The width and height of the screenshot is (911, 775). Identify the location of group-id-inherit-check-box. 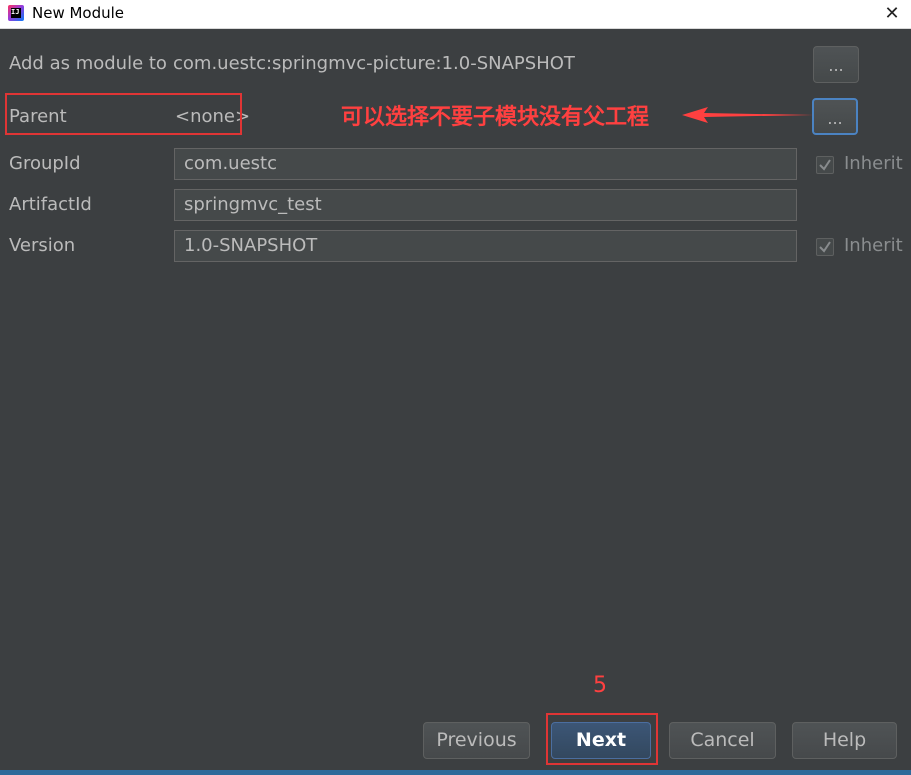
(825, 165).